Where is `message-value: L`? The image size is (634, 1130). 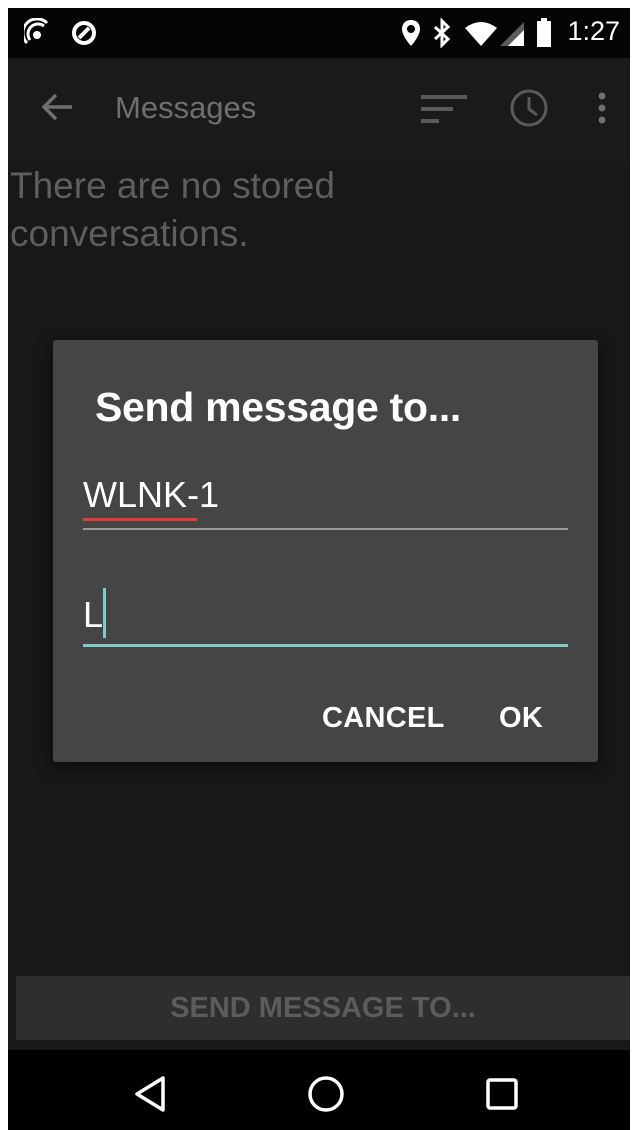 message-value: L is located at coordinates (93, 614).